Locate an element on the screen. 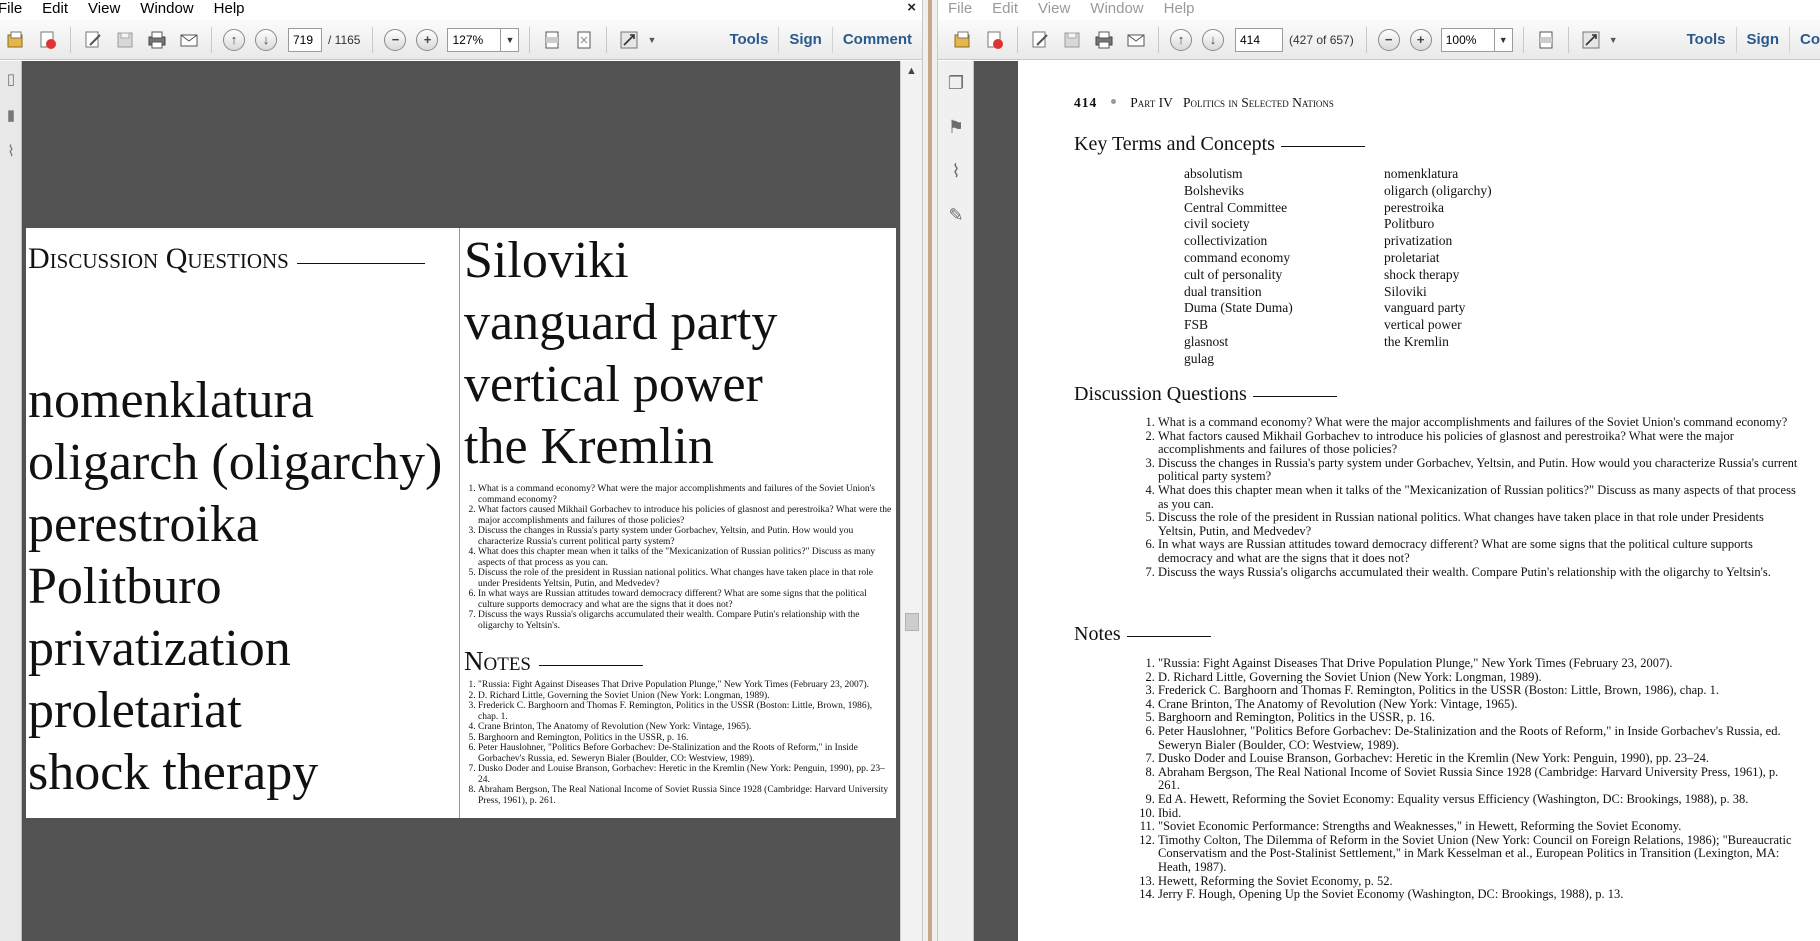 The image size is (1820, 941). scroll-up-icon: ▲ is located at coordinates (911, 71).